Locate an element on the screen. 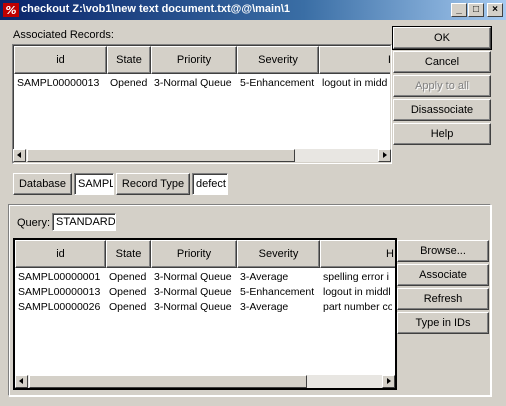  cell-headline: spelling error i is located at coordinates (356, 277).